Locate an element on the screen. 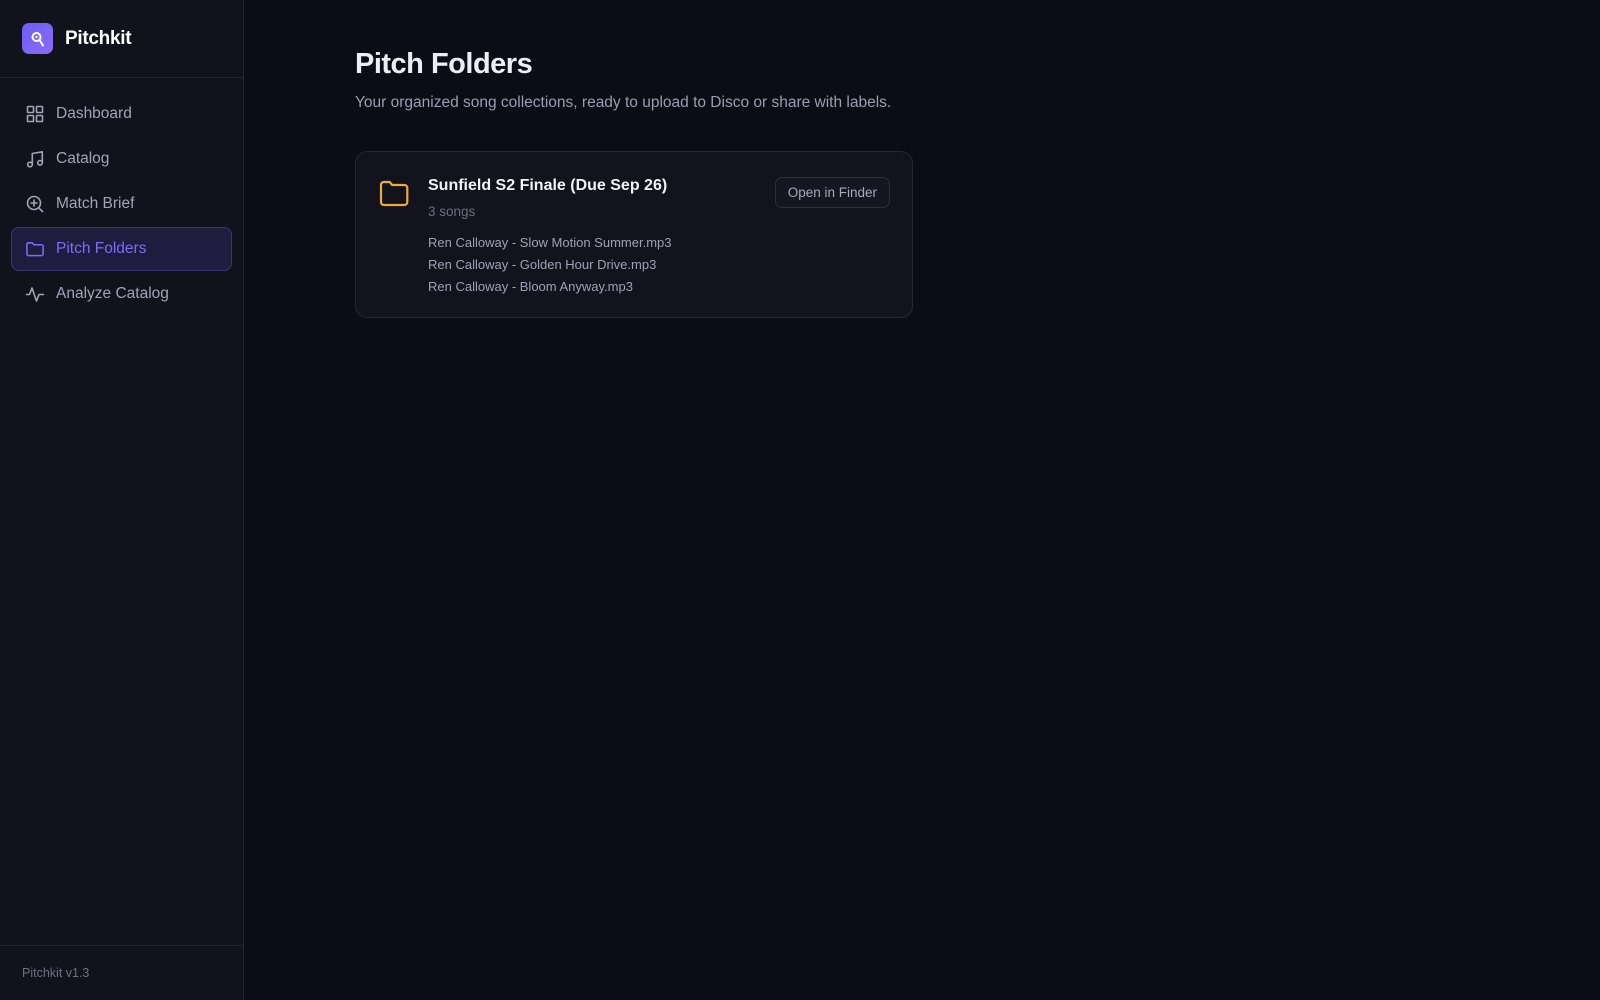 This screenshot has height=1000, width=1600. list-item: Ren Calloway - Golden Hour Drive.mp3 is located at coordinates (542, 264).